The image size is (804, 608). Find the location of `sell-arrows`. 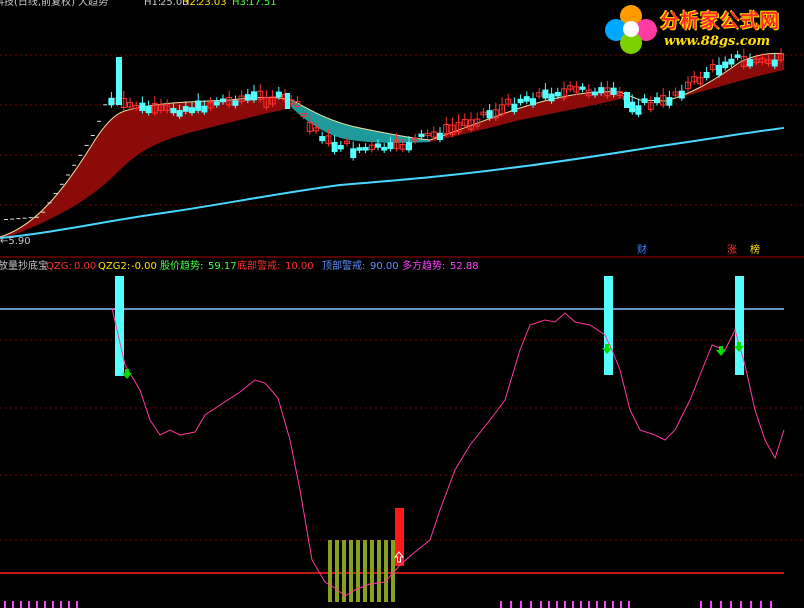

sell-arrows is located at coordinates (433, 360).